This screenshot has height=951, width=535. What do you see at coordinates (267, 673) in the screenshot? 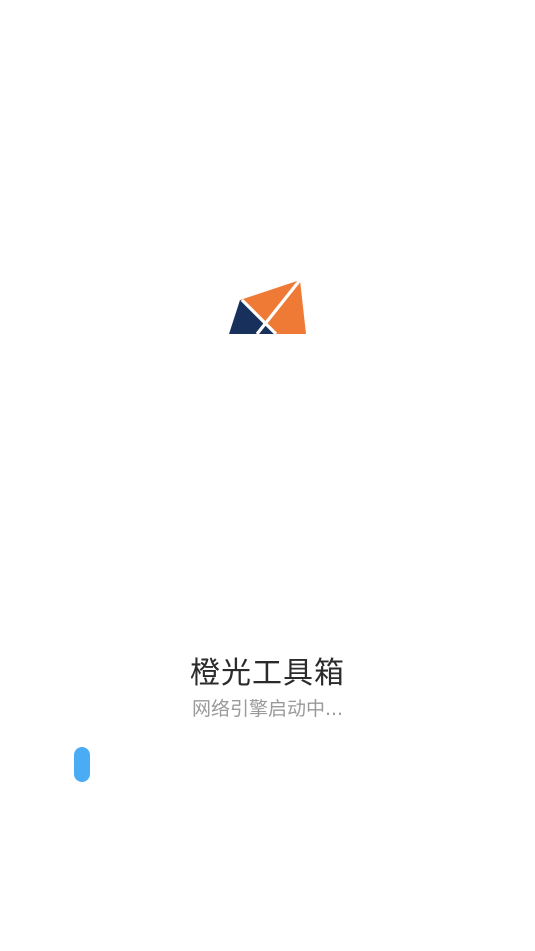
I see `app-title: 橙光工具箱` at bounding box center [267, 673].